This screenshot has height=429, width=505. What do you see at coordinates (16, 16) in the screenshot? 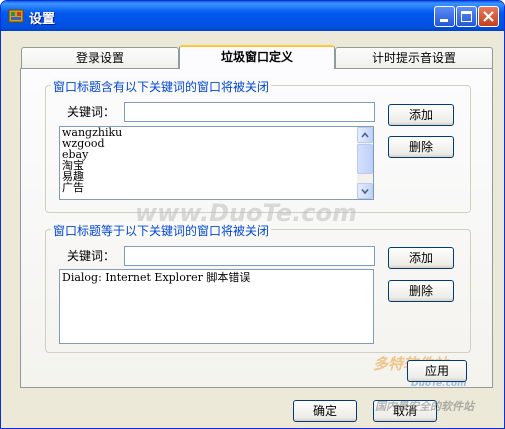
I see `app-icon` at bounding box center [16, 16].